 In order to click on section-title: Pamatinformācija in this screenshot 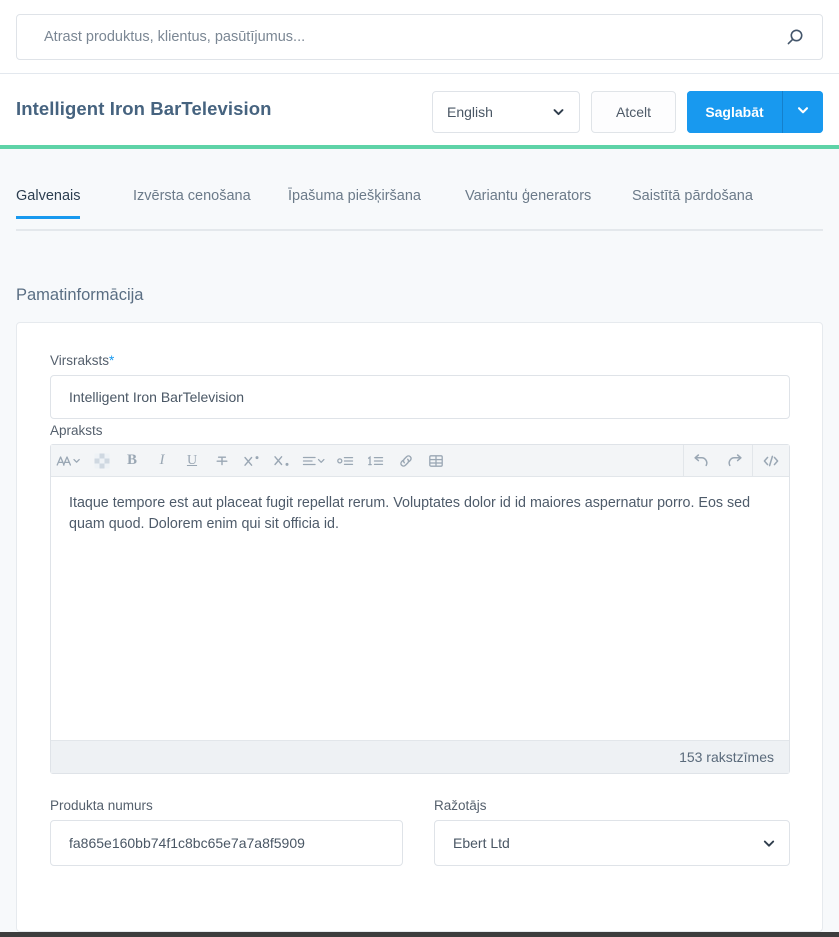, I will do `click(80, 295)`.